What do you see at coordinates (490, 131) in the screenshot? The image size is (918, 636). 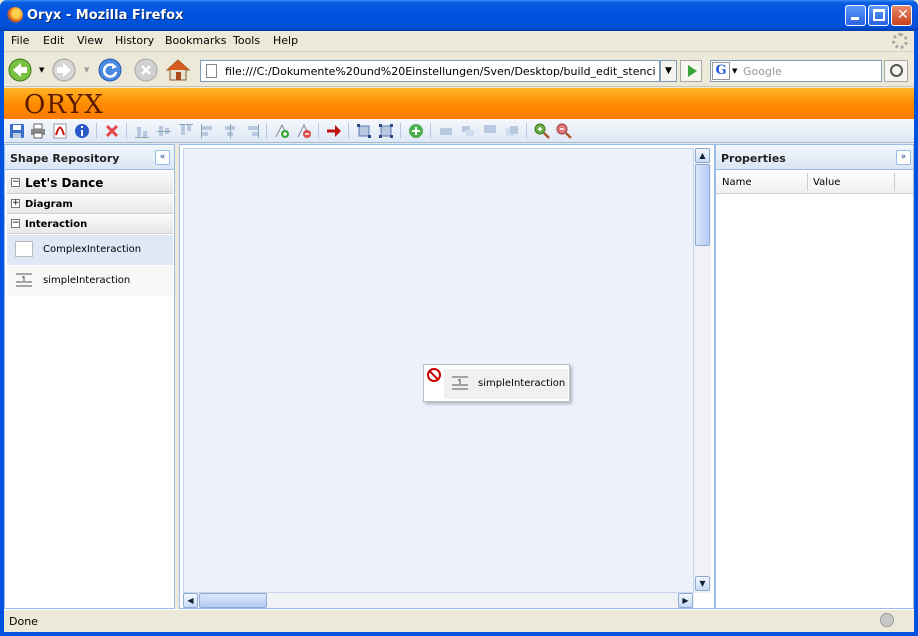 I see `bring-to-front-icon` at bounding box center [490, 131].